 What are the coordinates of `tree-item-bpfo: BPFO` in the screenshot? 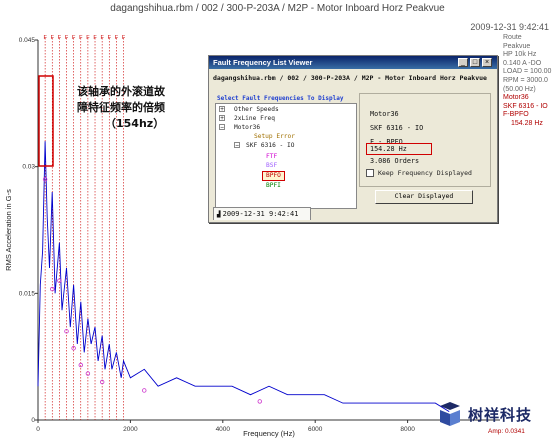 It's located at (273, 176).